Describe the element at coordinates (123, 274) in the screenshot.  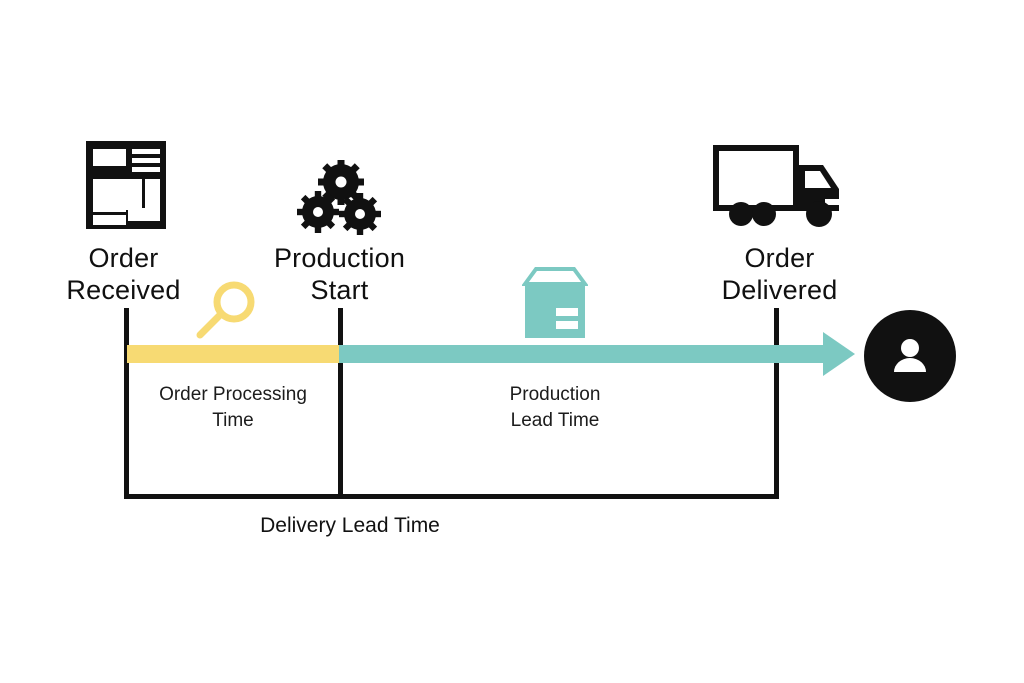
I see `milestone-label-order-received: Order Received` at that location.